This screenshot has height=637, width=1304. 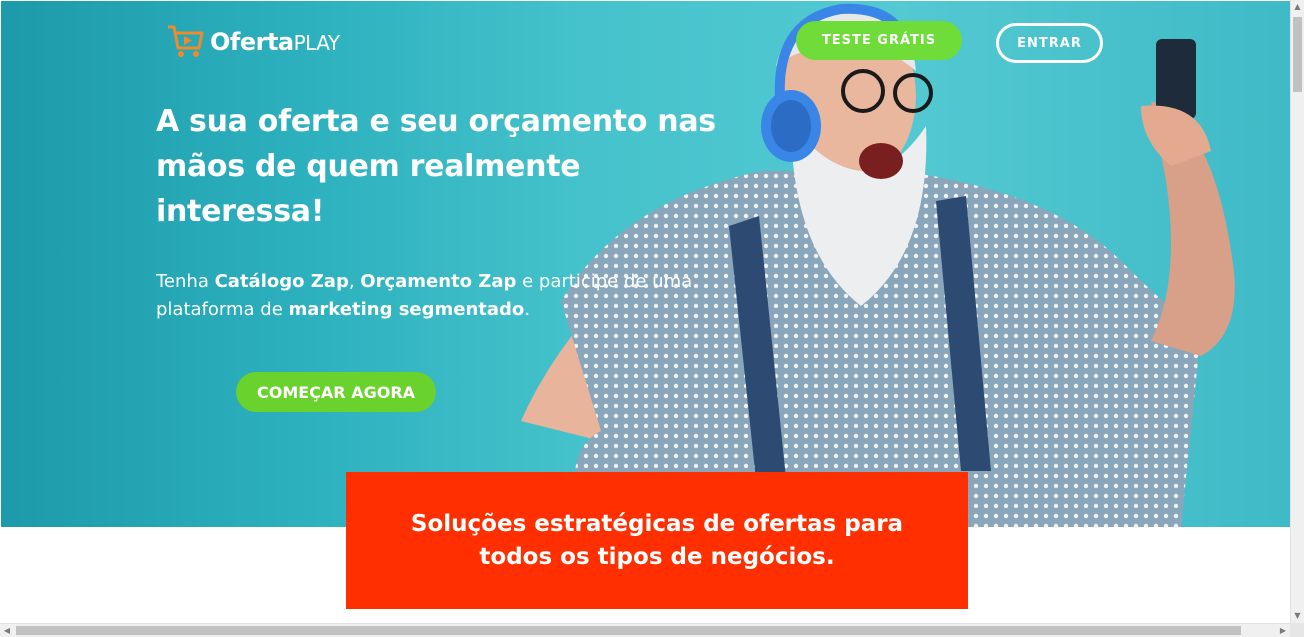 What do you see at coordinates (438, 281) in the screenshot?
I see `sub-orcamento: Orçamento Zap` at bounding box center [438, 281].